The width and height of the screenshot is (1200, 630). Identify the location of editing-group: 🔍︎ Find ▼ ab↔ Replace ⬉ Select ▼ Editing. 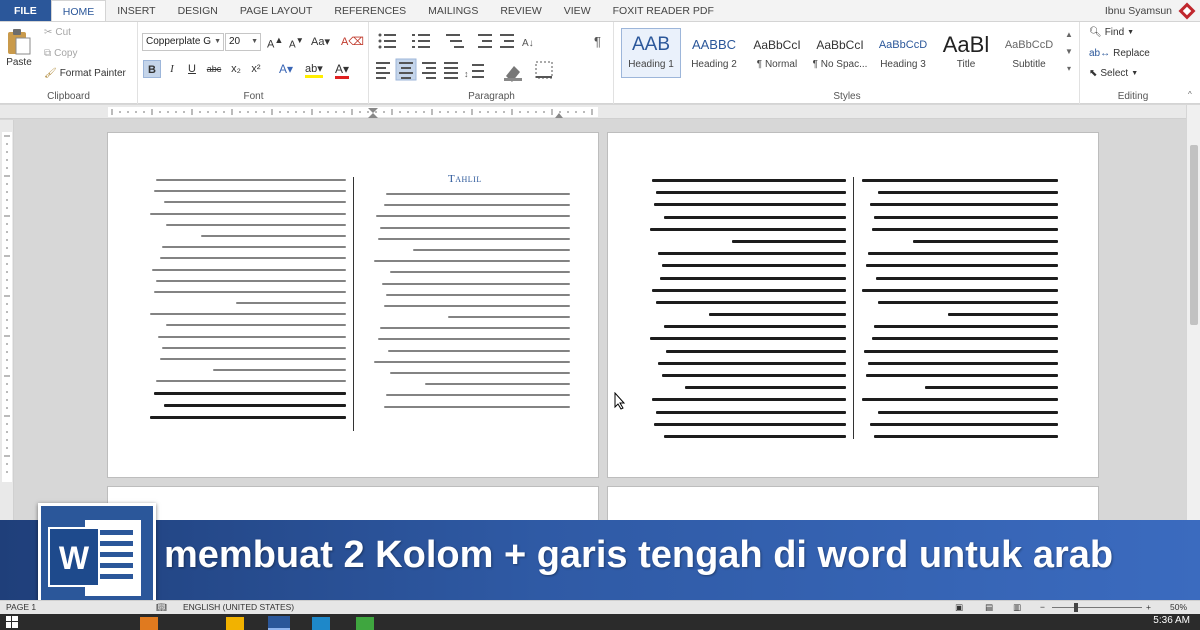
(1133, 63).